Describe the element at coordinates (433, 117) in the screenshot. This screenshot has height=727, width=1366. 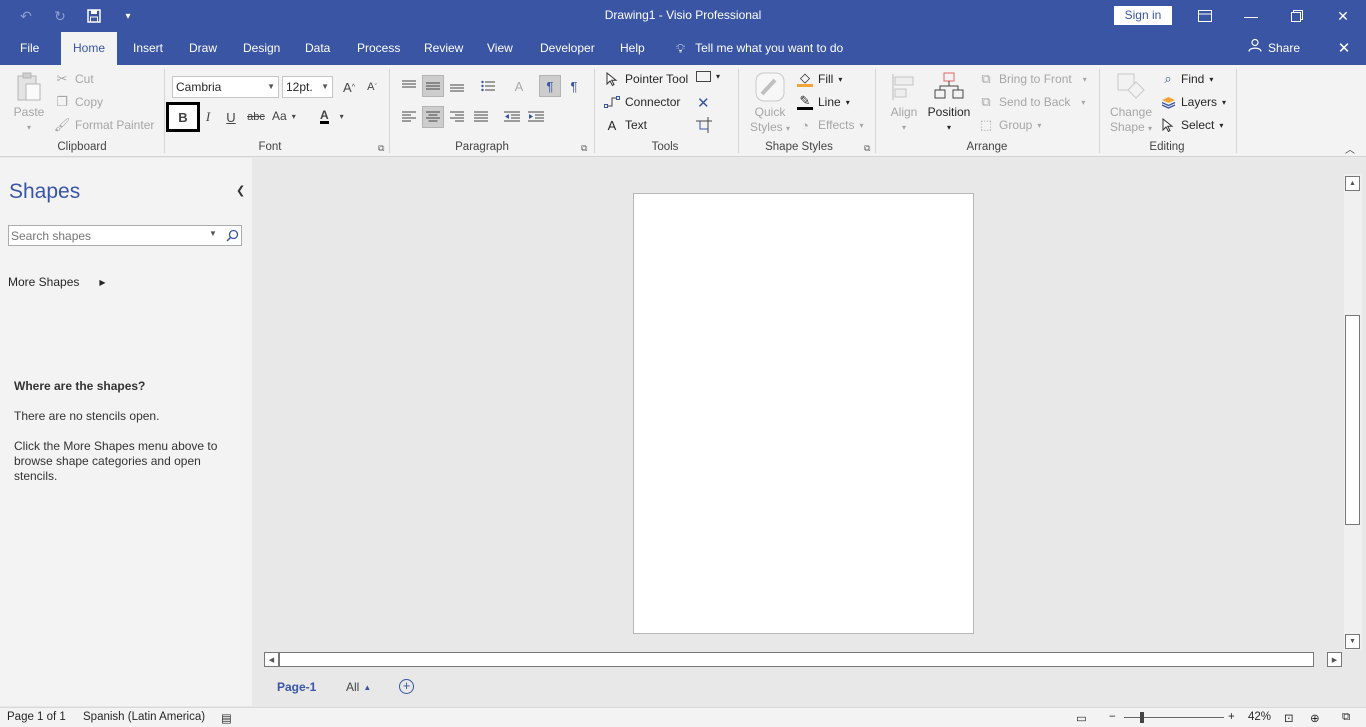
I see `align-center-icon` at that location.